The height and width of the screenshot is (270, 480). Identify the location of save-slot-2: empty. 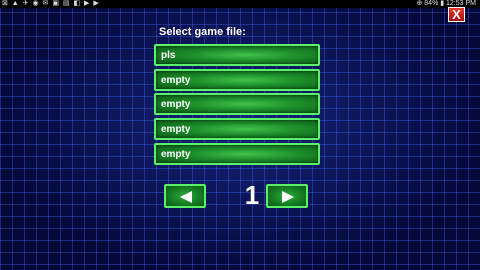
(237, 80).